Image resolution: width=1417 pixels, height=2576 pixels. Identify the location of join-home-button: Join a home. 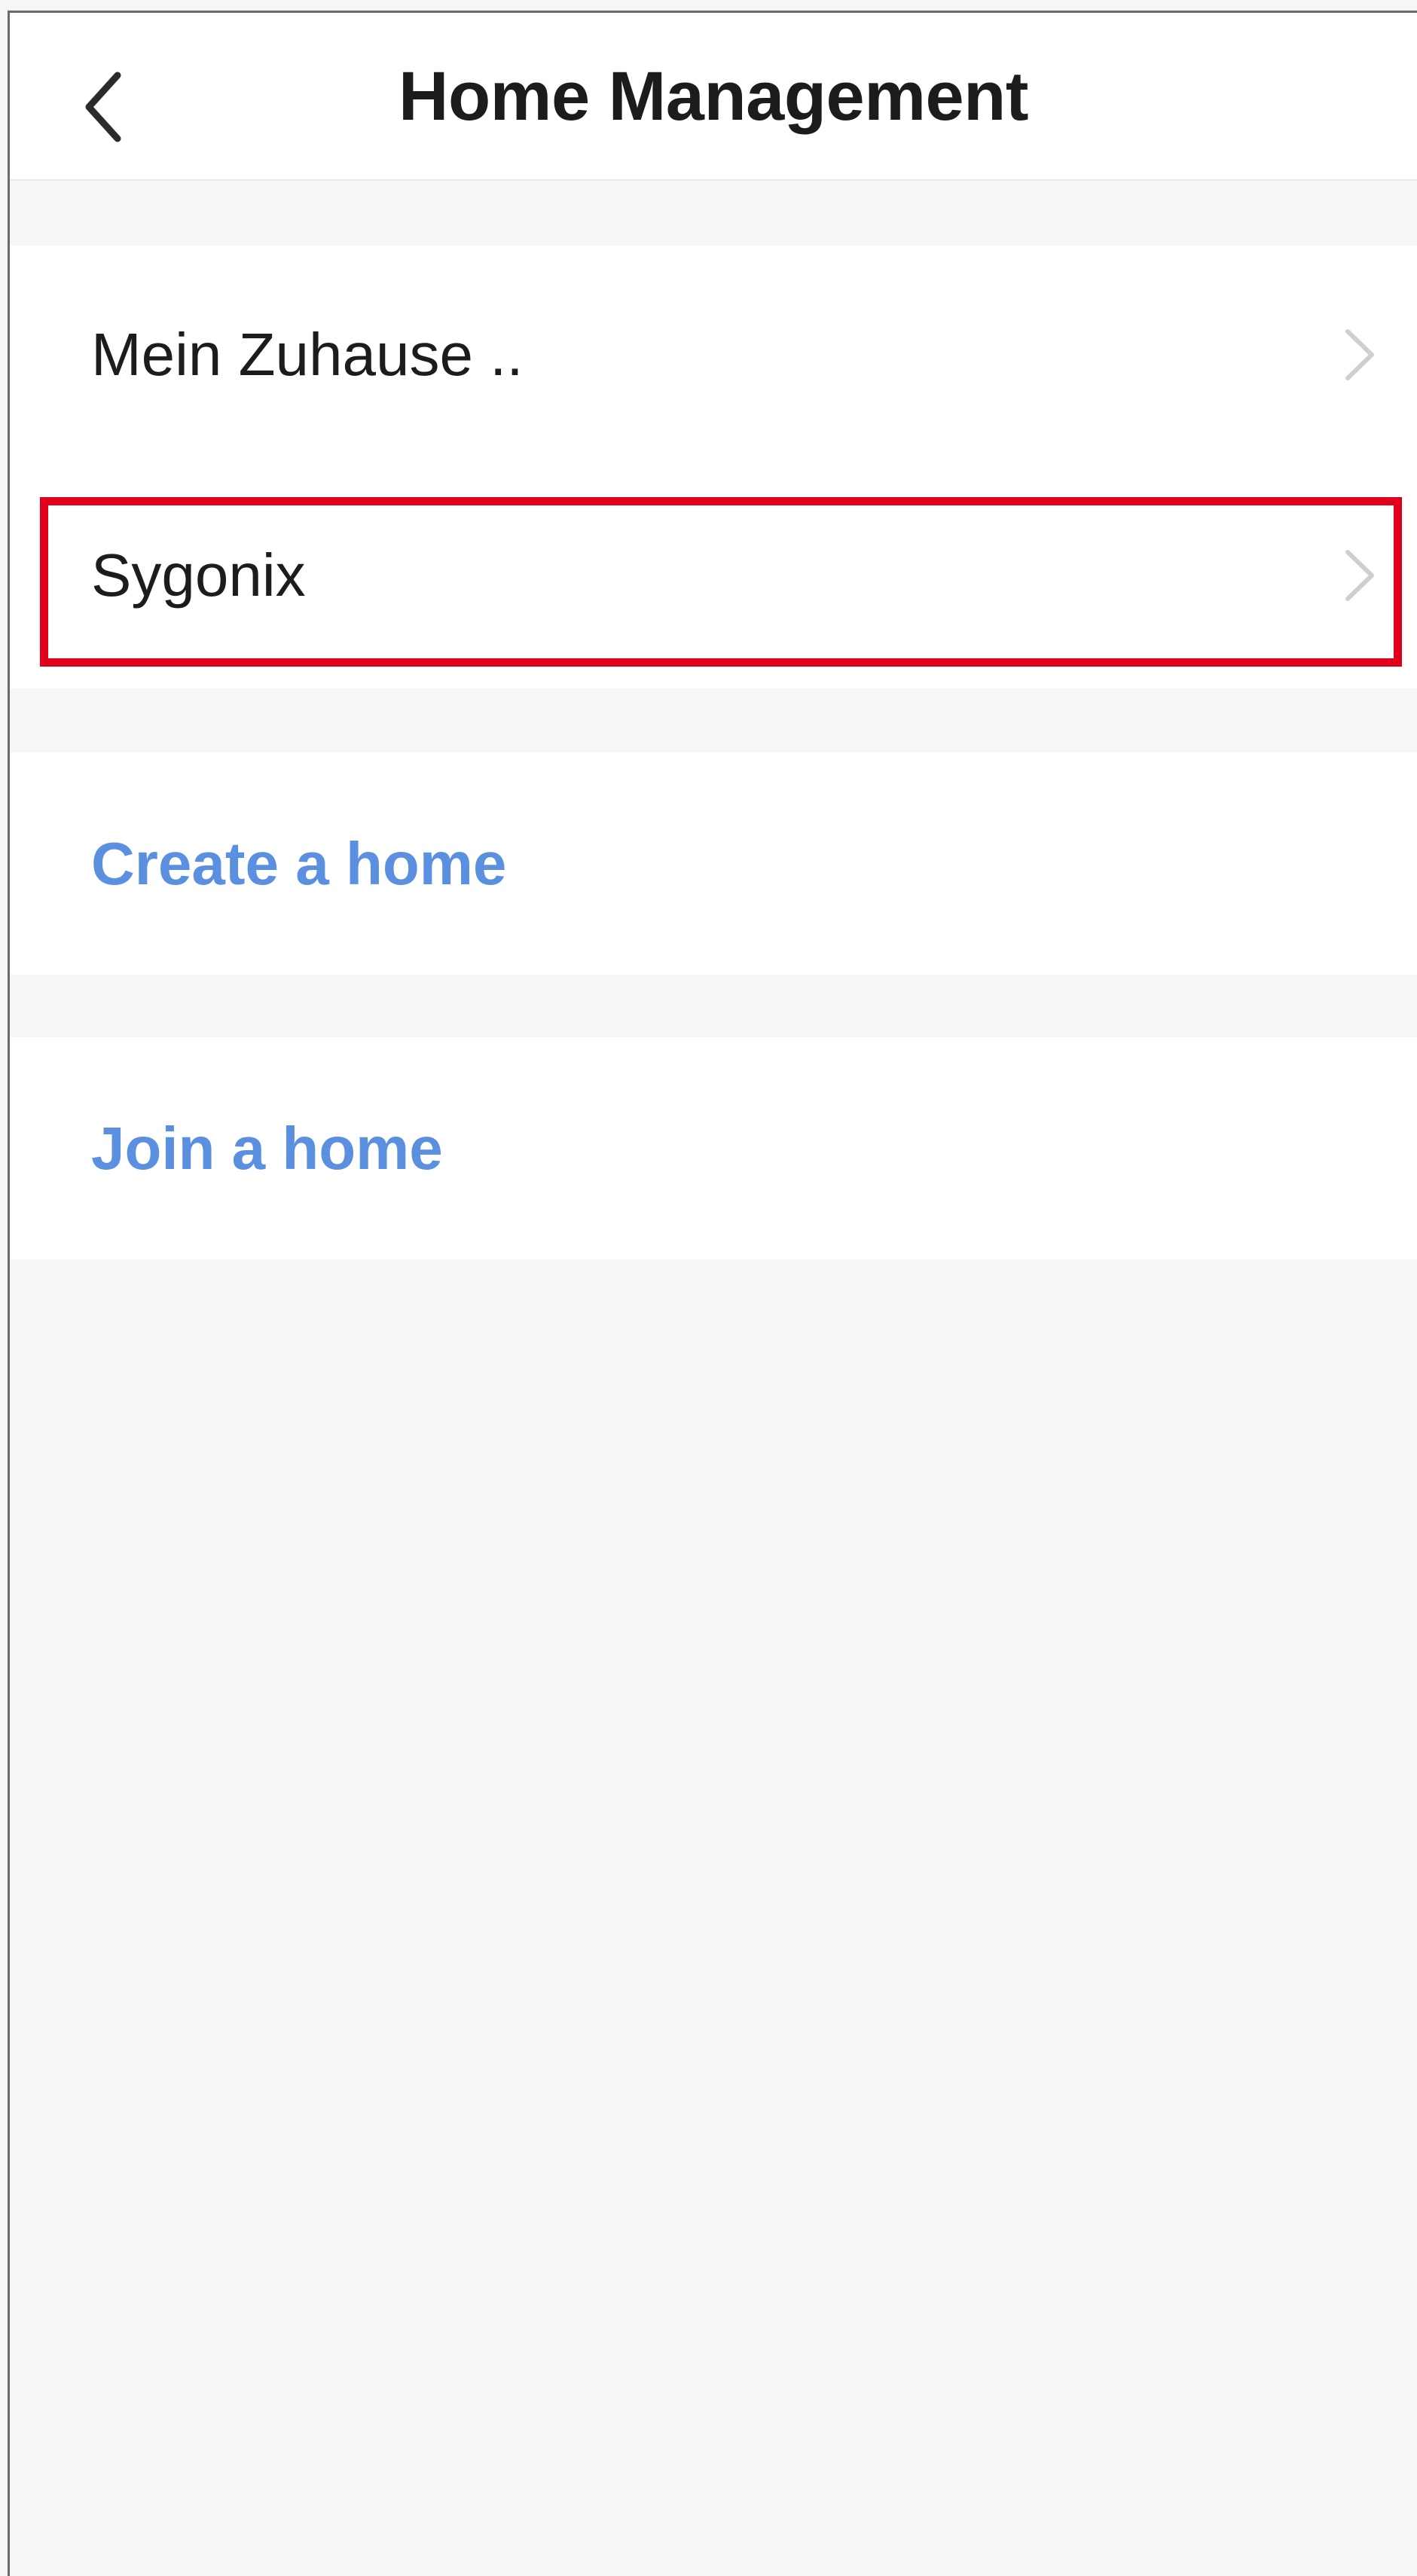
(267, 1148).